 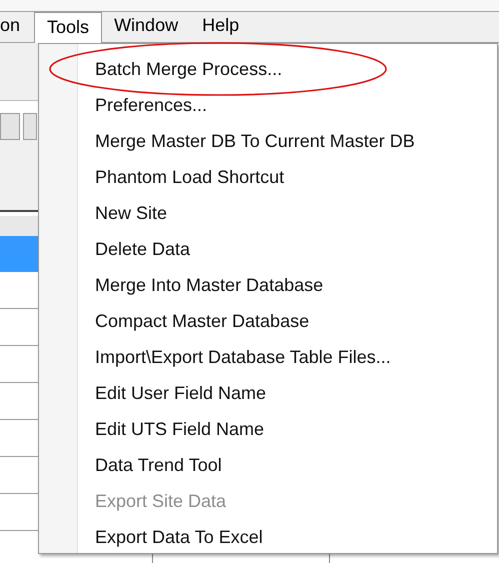 What do you see at coordinates (123, 213) in the screenshot?
I see `menu-item: New Site` at bounding box center [123, 213].